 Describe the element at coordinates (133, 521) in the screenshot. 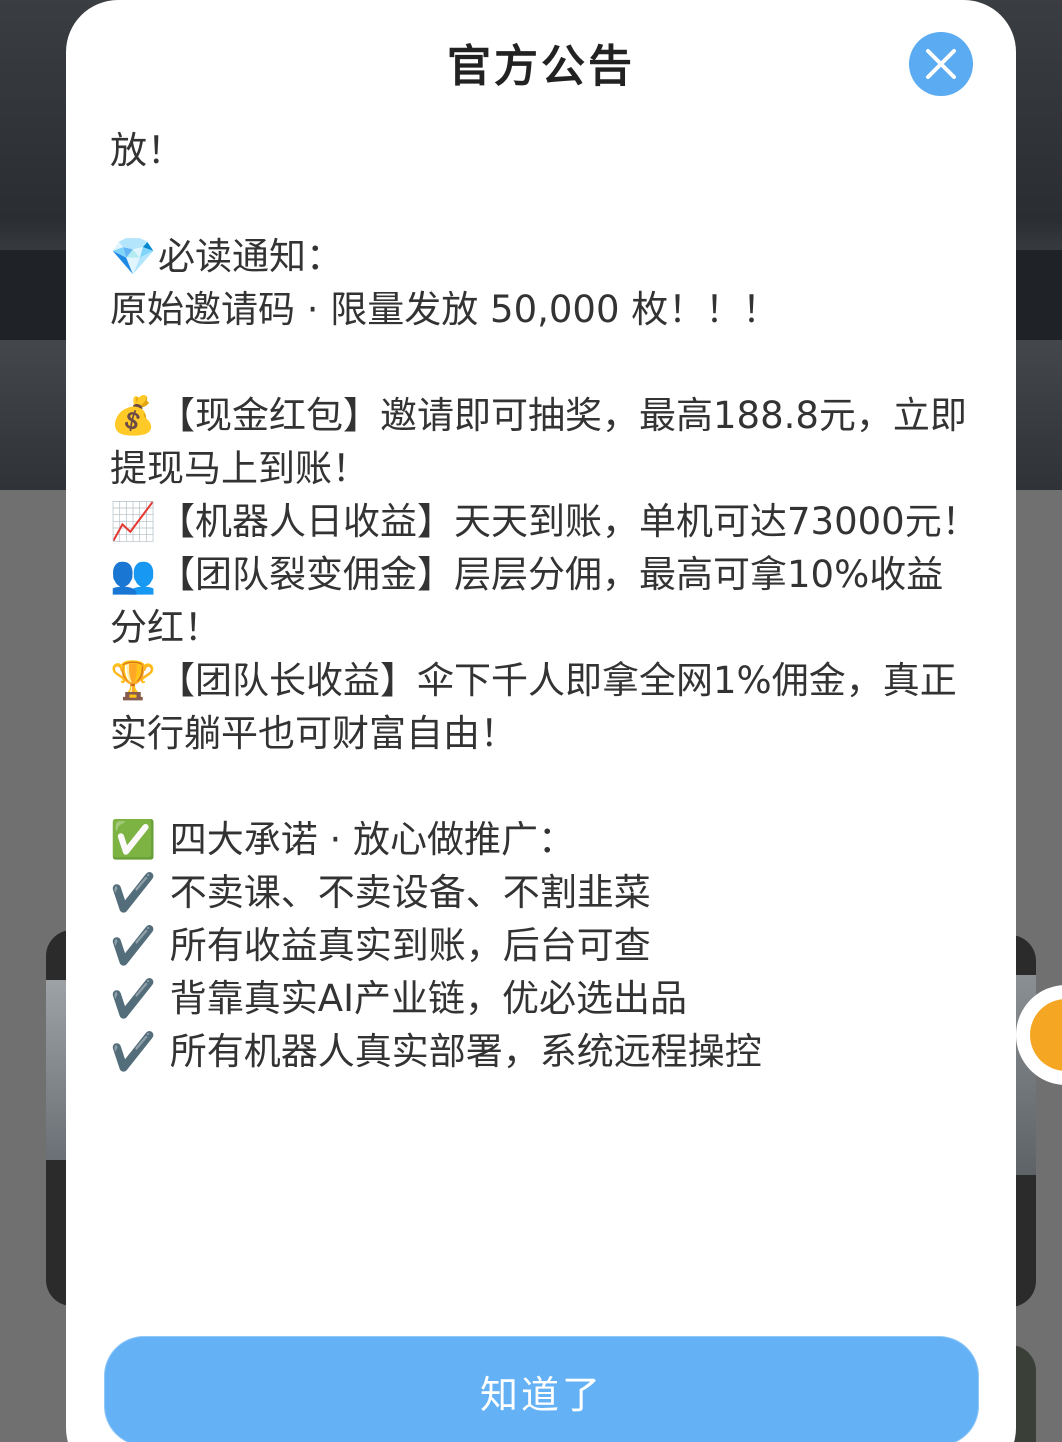

I see `chart-up-icon: 📈` at that location.